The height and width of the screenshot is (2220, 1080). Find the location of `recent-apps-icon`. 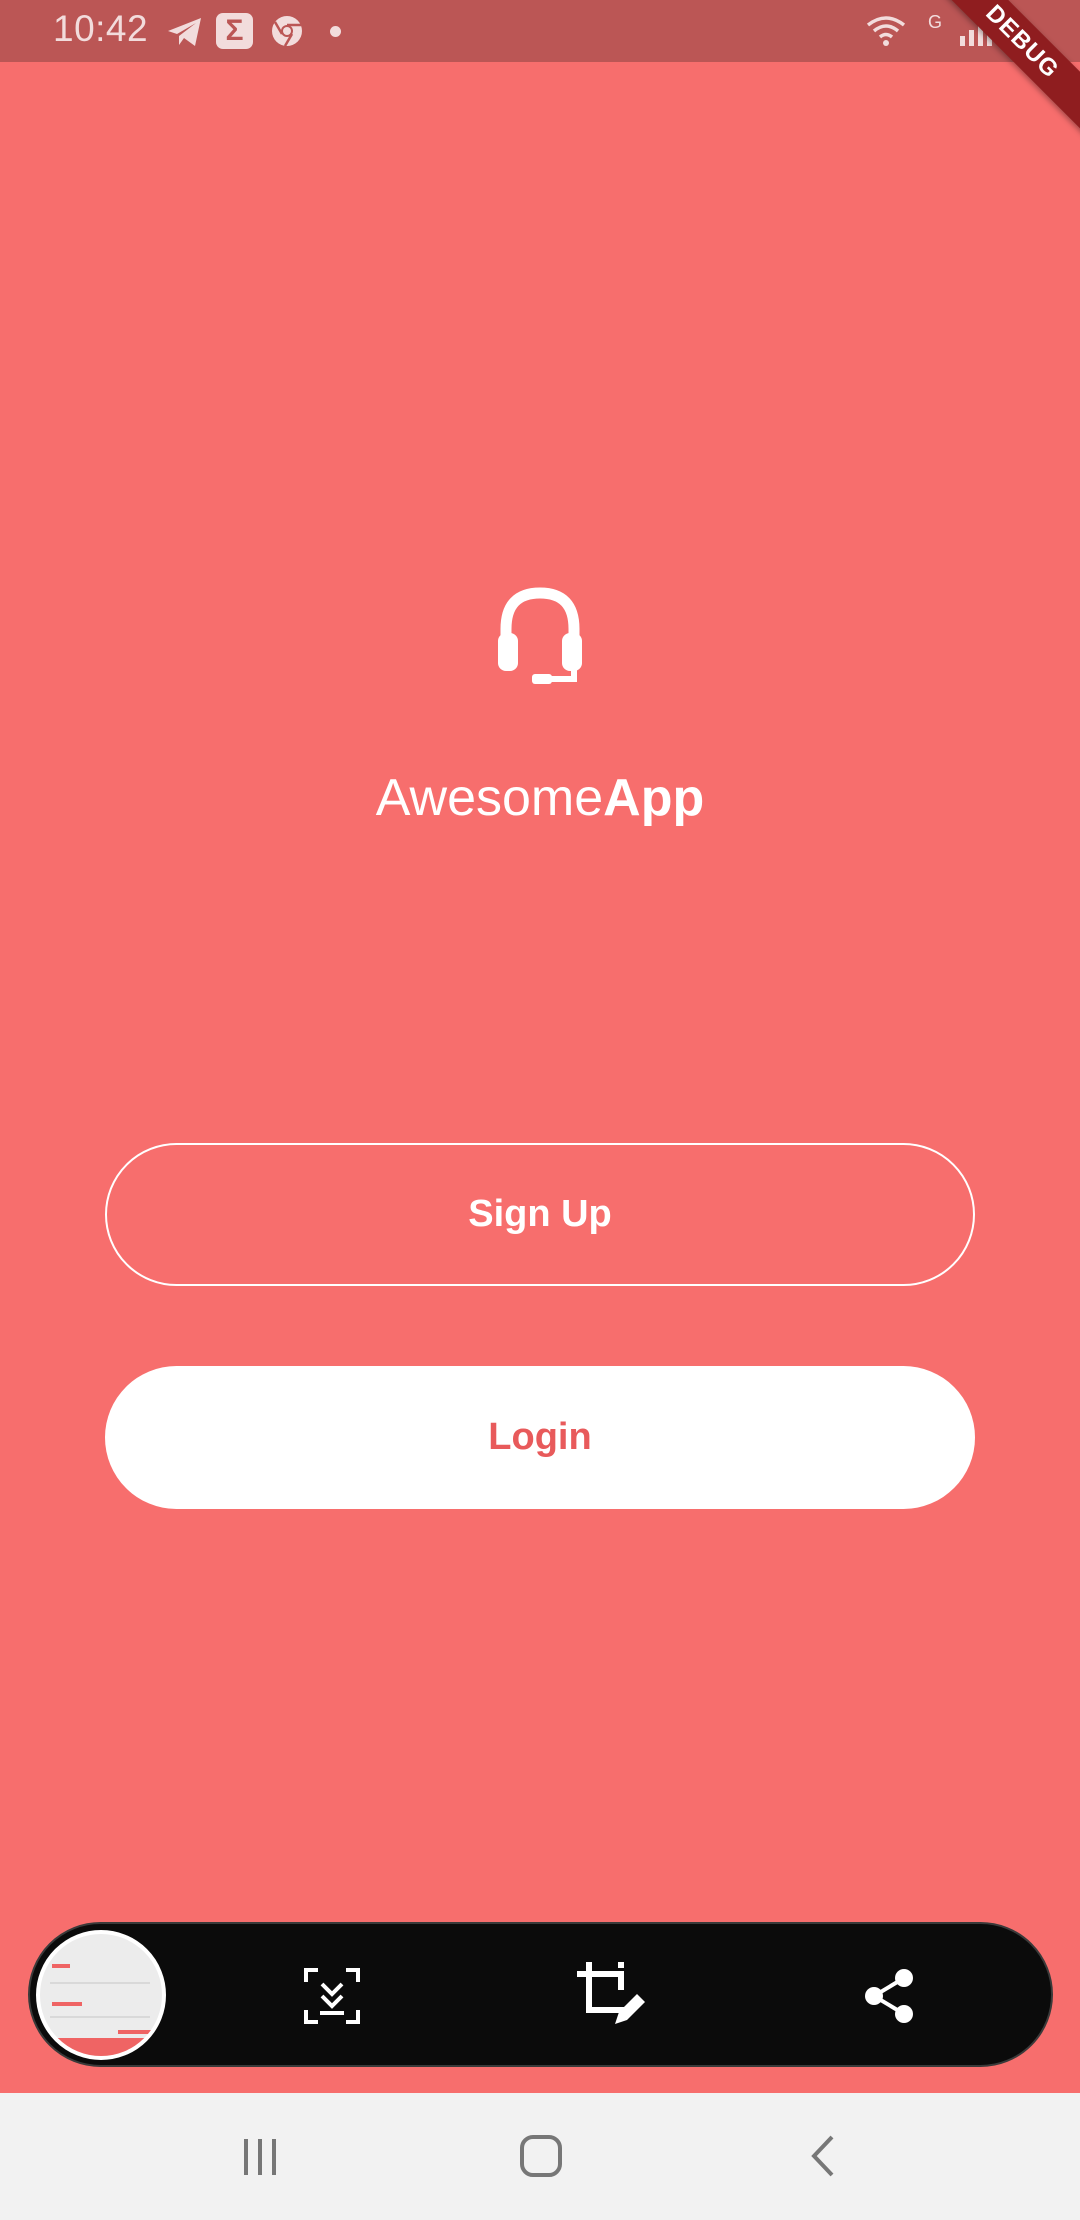

recent-apps-icon is located at coordinates (261, 2156).